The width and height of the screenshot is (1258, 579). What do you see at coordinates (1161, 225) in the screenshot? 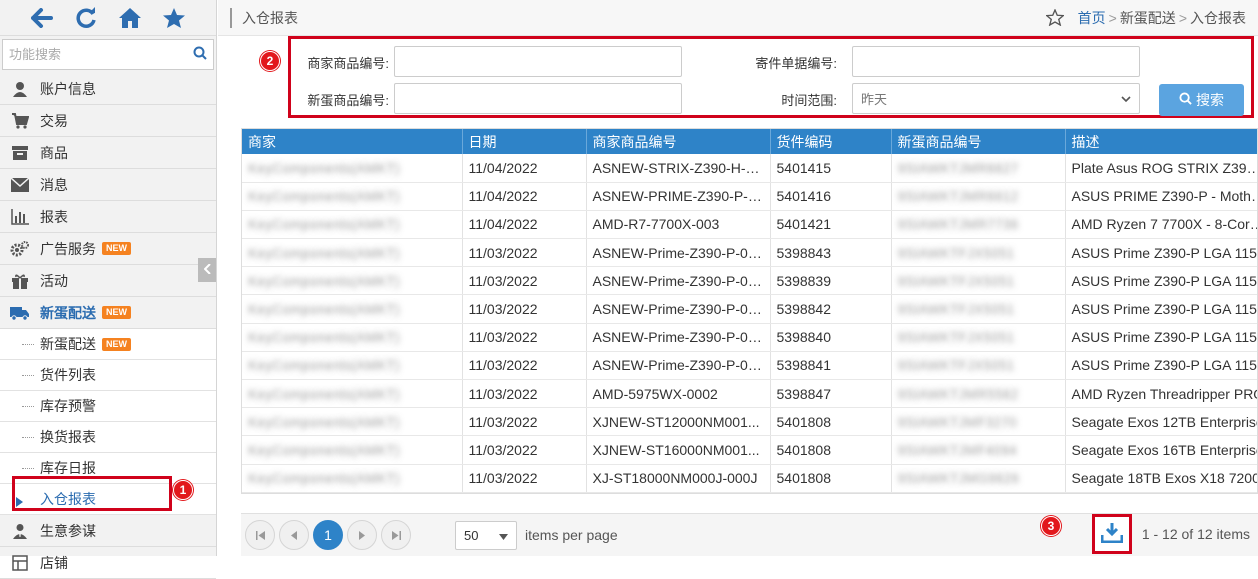
I see `cell-description: AMD Ryzen 7 7700X - 8-Core 4` at bounding box center [1161, 225].